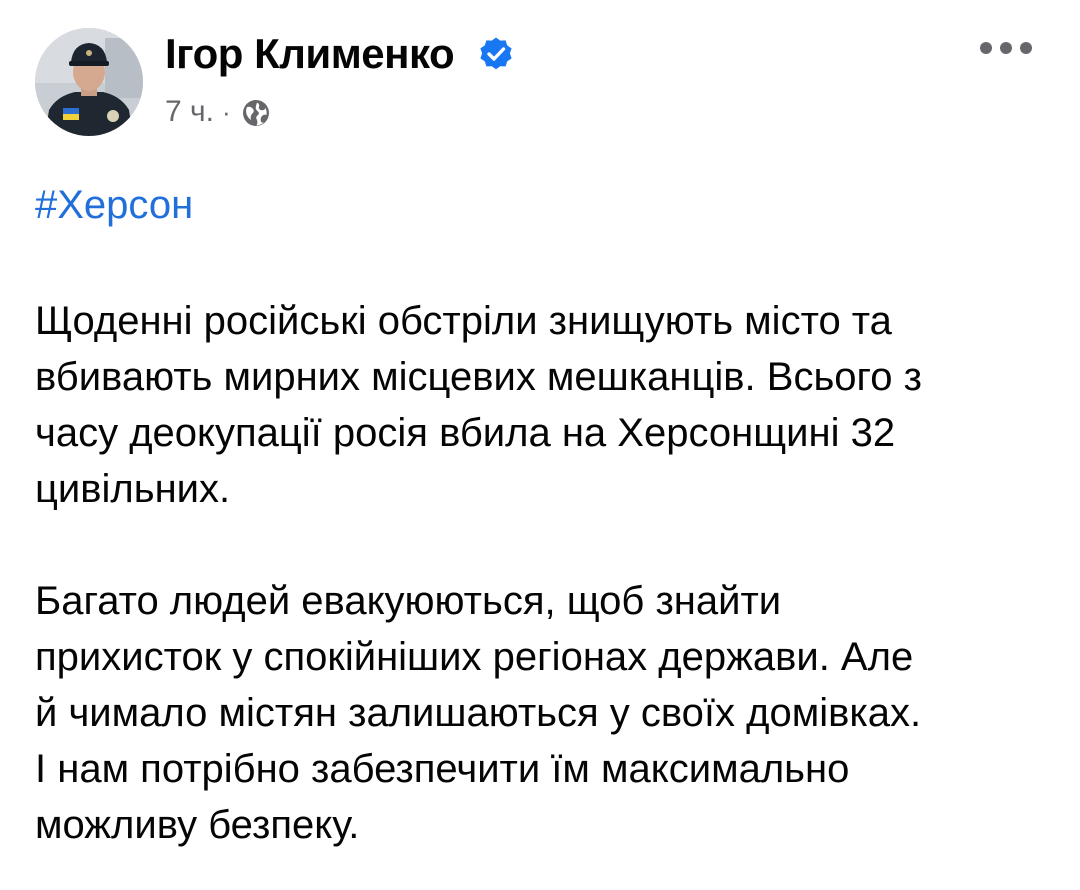  Describe the element at coordinates (189, 112) in the screenshot. I see `post-timestamp: 7 ч.` at that location.